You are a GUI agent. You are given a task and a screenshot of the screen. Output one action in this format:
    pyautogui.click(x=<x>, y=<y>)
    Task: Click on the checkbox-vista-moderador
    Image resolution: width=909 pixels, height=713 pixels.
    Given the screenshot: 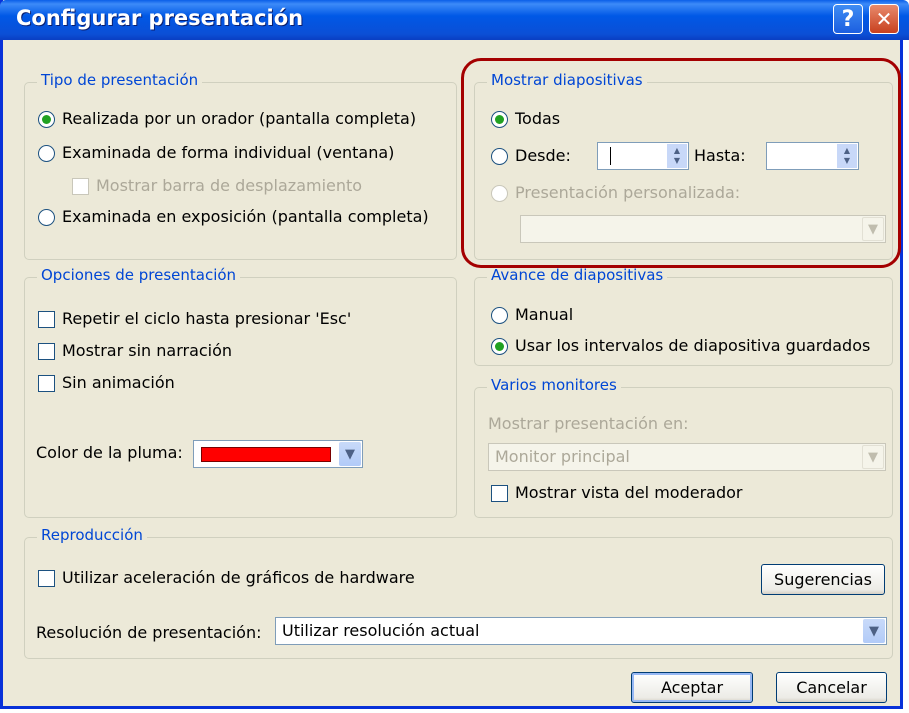 What is the action you would take?
    pyautogui.click(x=499, y=493)
    